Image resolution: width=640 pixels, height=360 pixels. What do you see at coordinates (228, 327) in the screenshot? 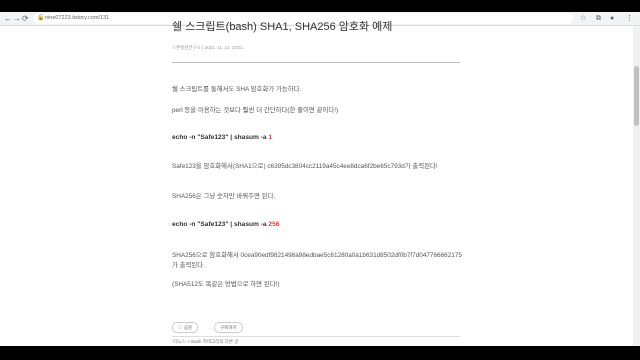
I see `subscribe-button: 구독하기` at bounding box center [228, 327].